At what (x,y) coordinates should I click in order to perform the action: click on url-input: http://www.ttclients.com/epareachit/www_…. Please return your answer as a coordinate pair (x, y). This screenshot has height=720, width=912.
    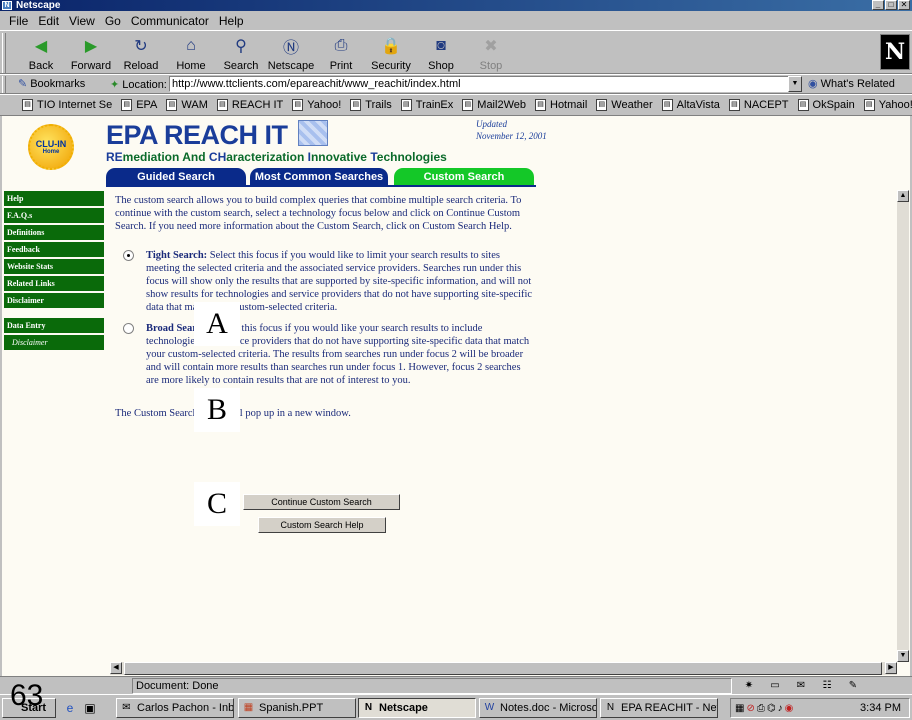
    Looking at the image, I should click on (479, 84).